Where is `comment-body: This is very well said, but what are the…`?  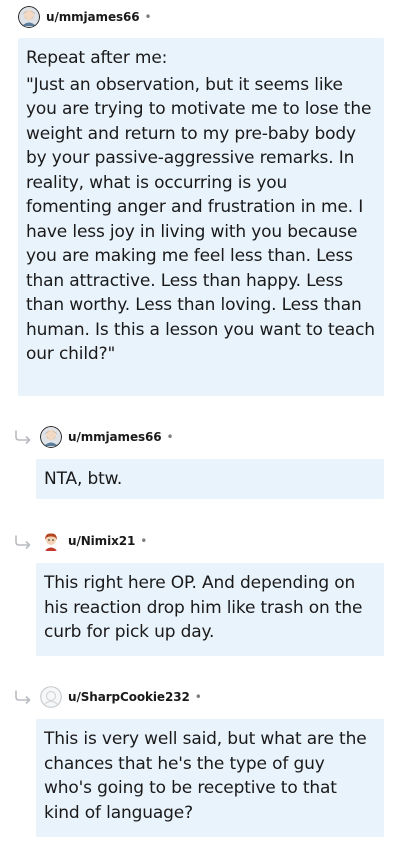
comment-body: This is very well said, but what are the… is located at coordinates (210, 778).